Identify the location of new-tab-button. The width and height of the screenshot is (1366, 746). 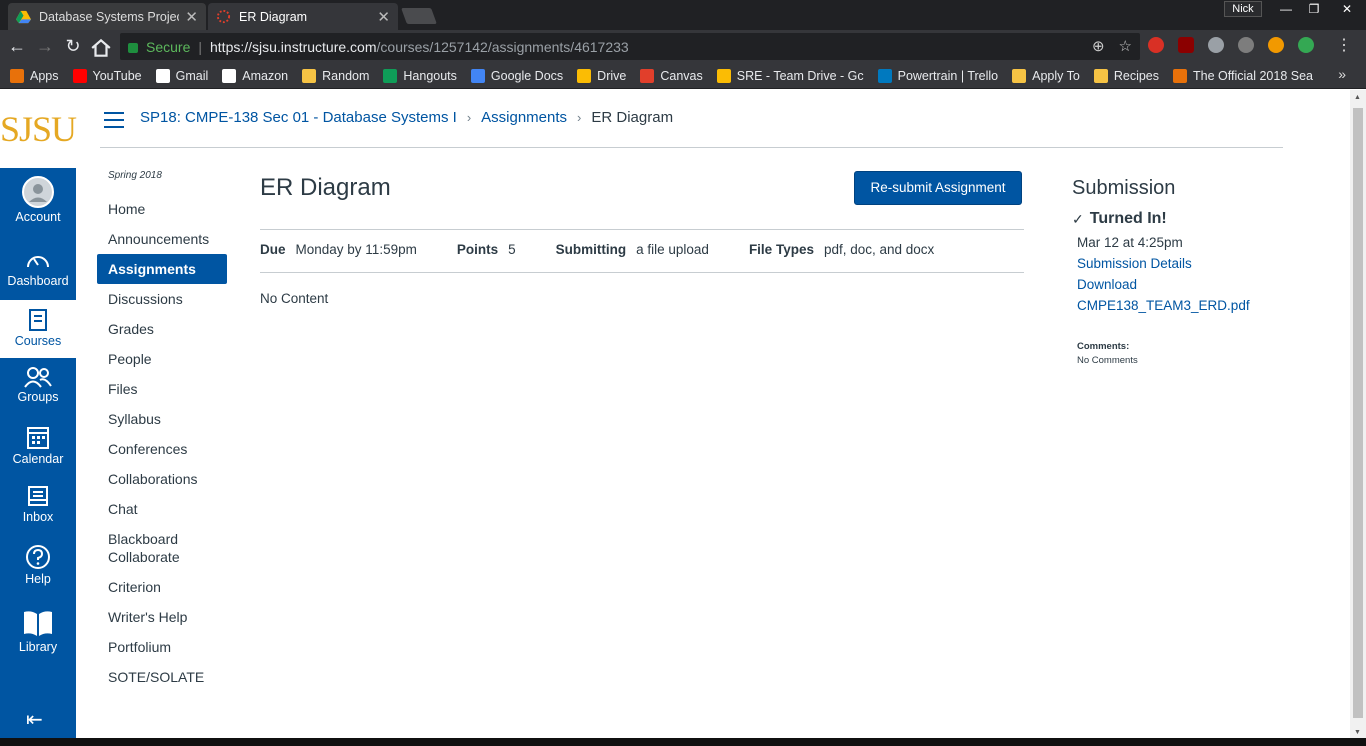
(419, 16).